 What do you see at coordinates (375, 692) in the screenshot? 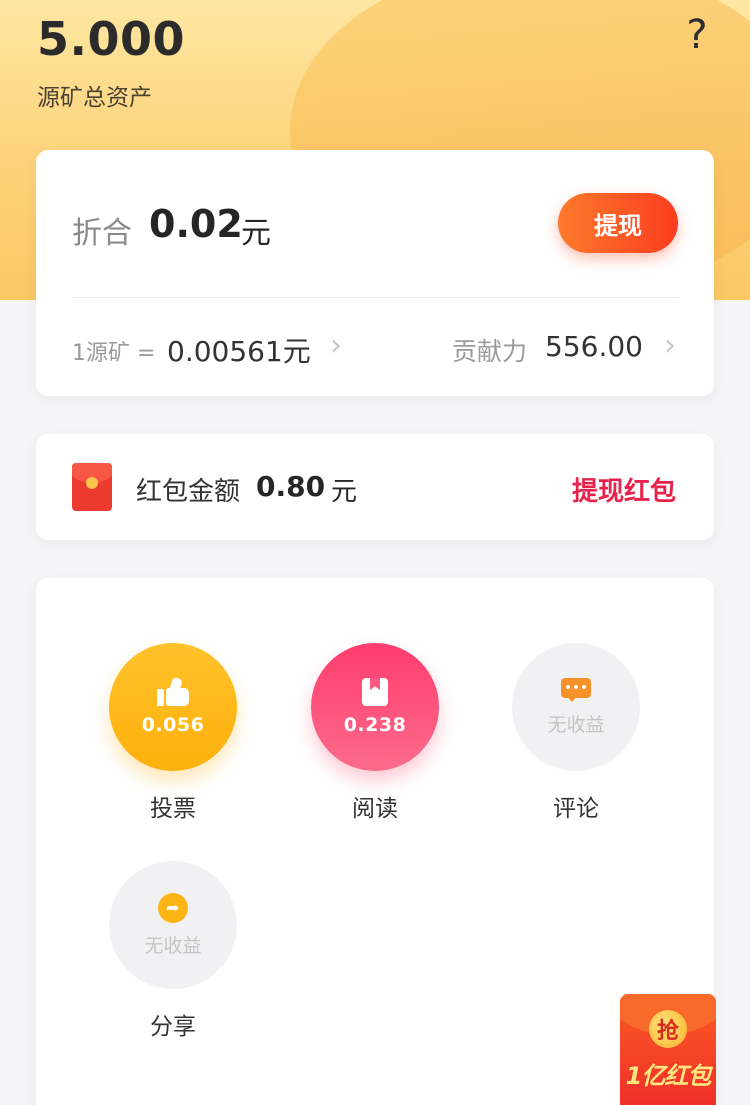
I see `book-icon` at bounding box center [375, 692].